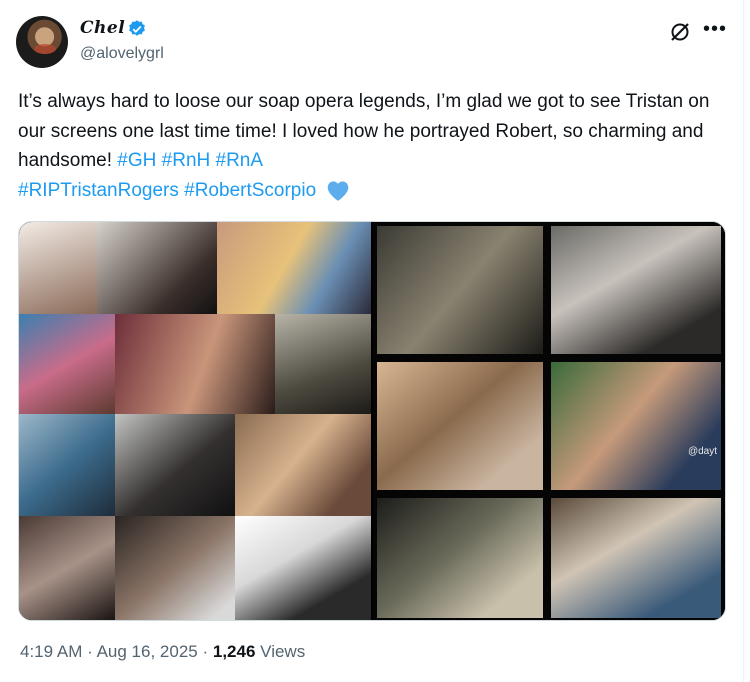 The image size is (750, 682). I want to click on post-date: Aug 16, 2025, so click(147, 651).